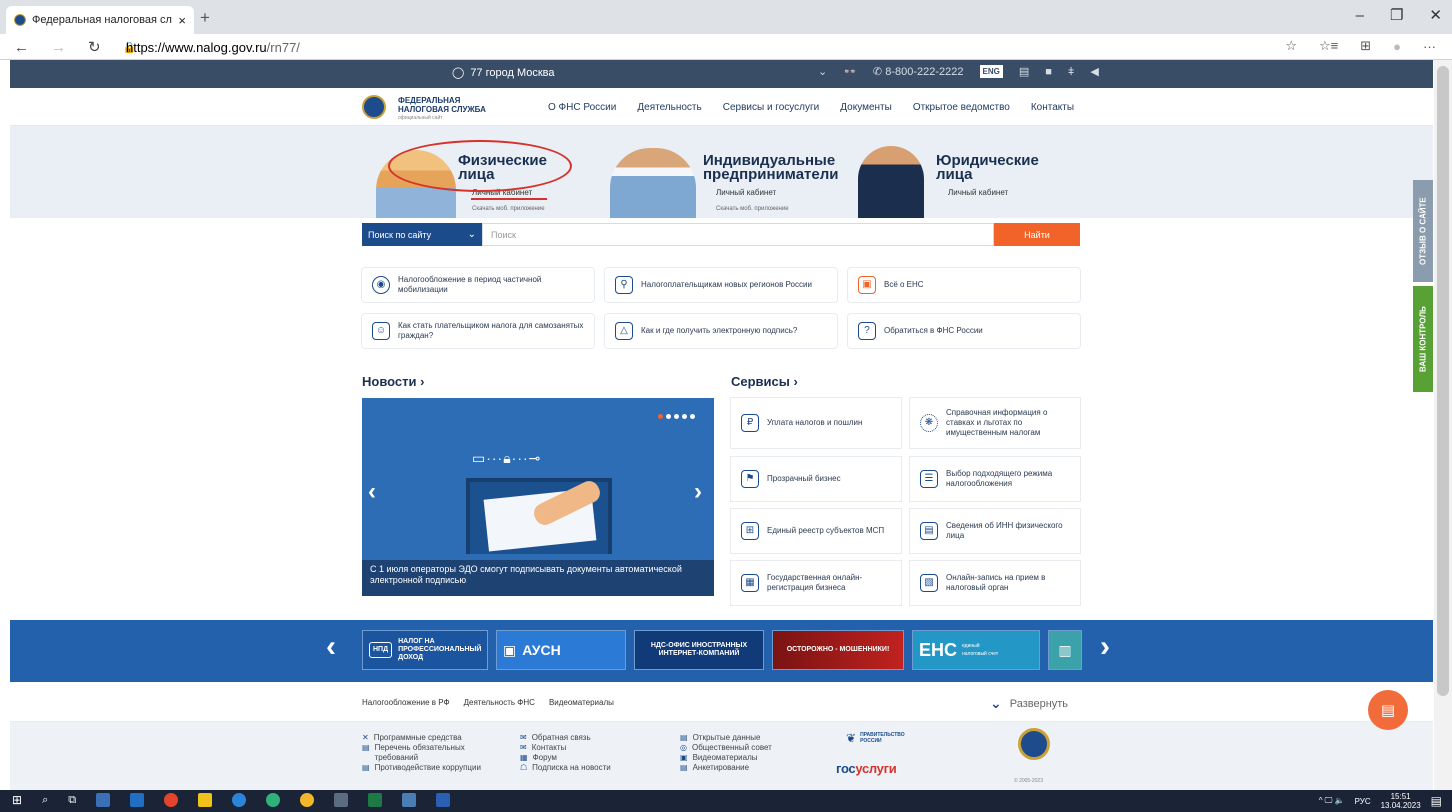  What do you see at coordinates (918, 71) in the screenshot?
I see `phone-number: ✆ 8-800-222-2222` at bounding box center [918, 71].